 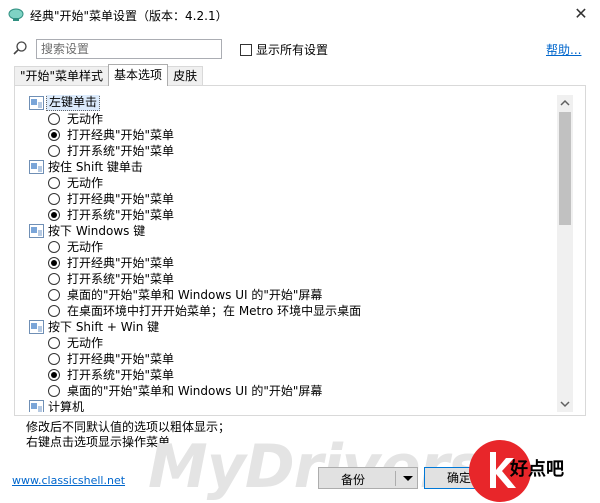 I want to click on tab-skin: 皮肤, so click(x=185, y=76).